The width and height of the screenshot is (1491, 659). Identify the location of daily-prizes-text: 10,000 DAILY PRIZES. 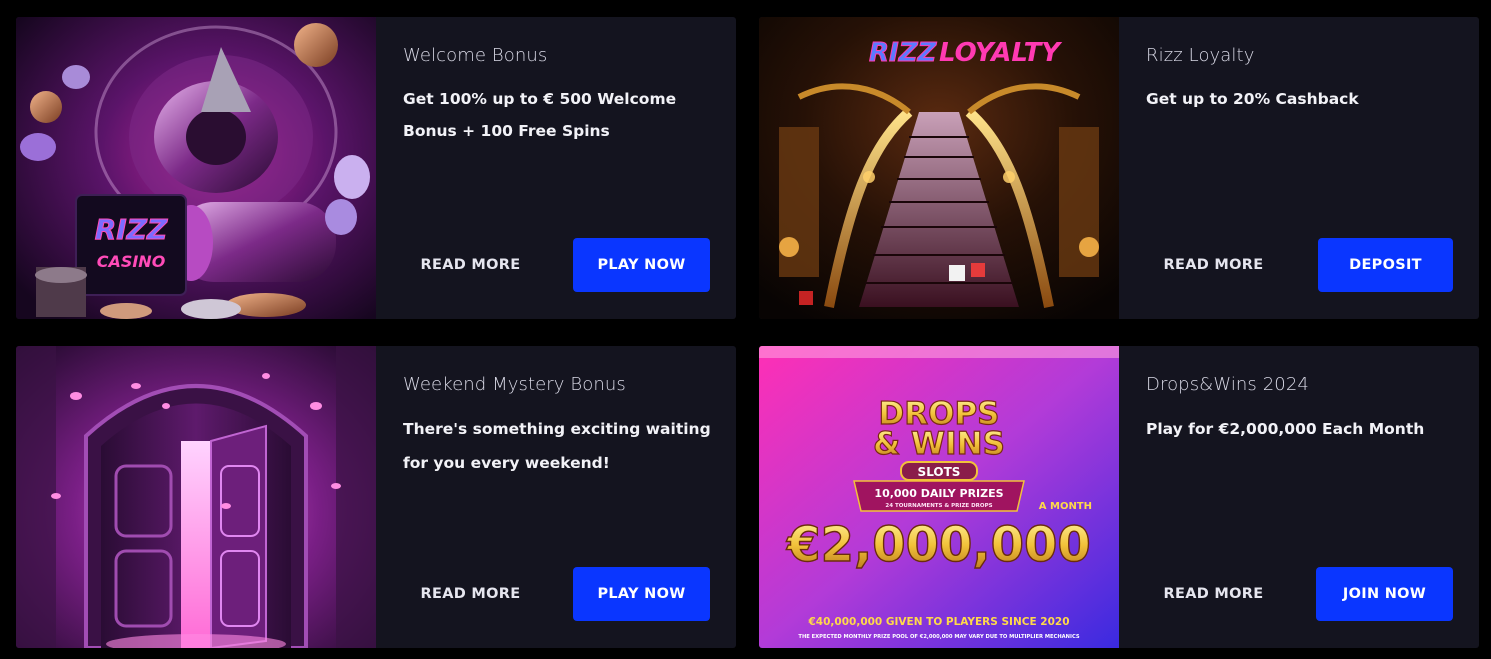
(938, 493).